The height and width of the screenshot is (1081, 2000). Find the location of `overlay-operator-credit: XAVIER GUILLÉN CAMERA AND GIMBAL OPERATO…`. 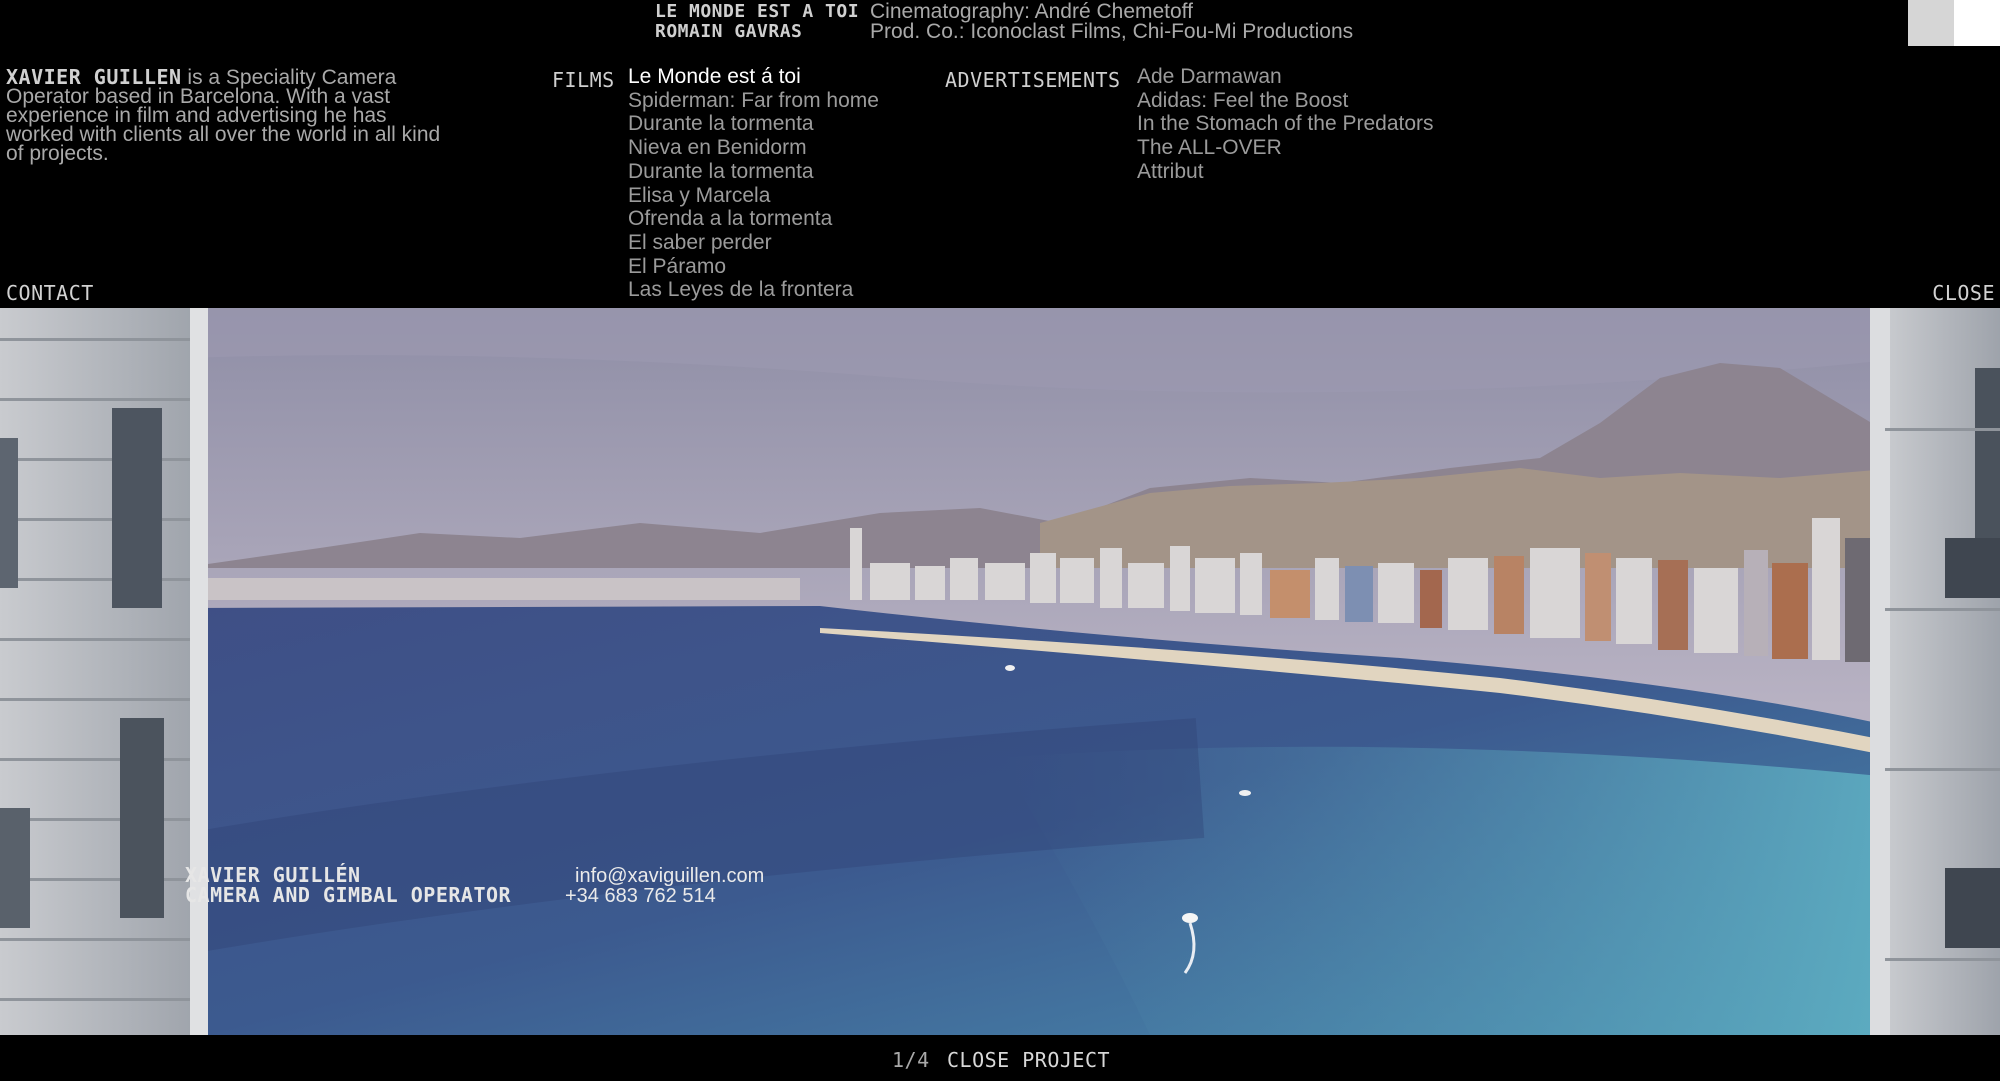

overlay-operator-credit: XAVIER GUILLÉN CAMERA AND GIMBAL OPERATO… is located at coordinates (348, 885).